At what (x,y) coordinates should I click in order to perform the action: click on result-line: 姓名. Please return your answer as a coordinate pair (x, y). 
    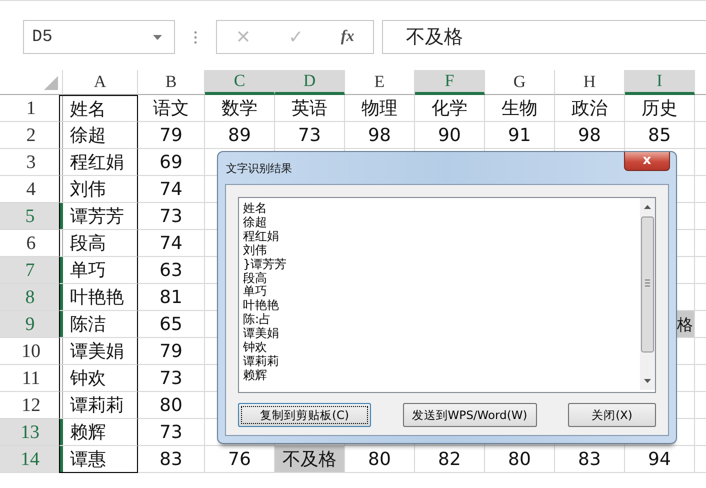
    Looking at the image, I should click on (255, 209).